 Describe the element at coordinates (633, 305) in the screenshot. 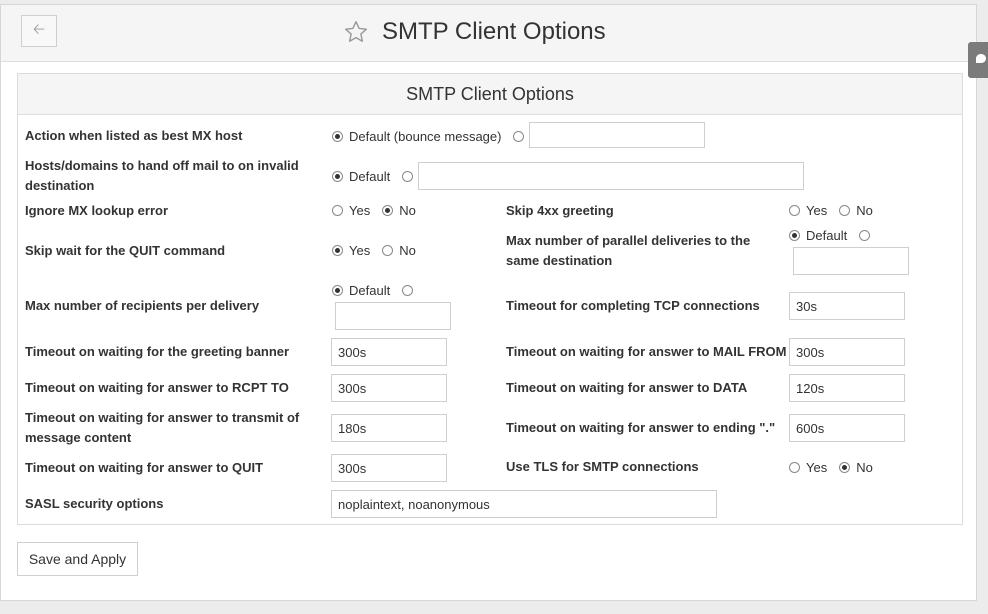

I see `timeout-tcp-label: Timeout for completing TCP connections` at that location.